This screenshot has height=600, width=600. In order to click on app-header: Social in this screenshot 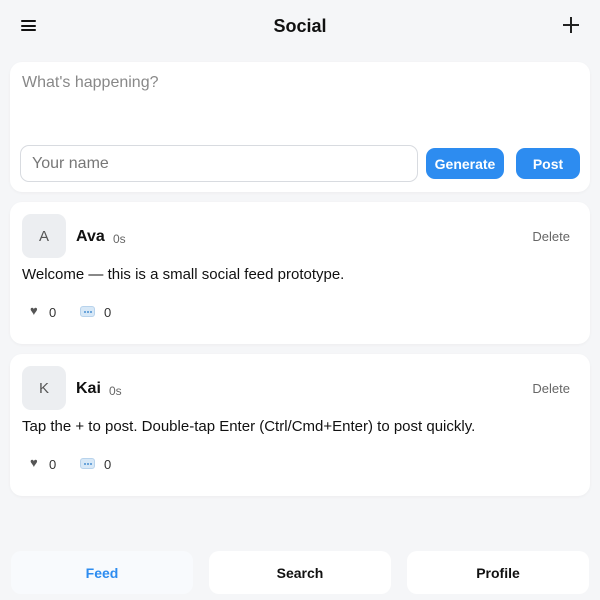, I will do `click(300, 27)`.